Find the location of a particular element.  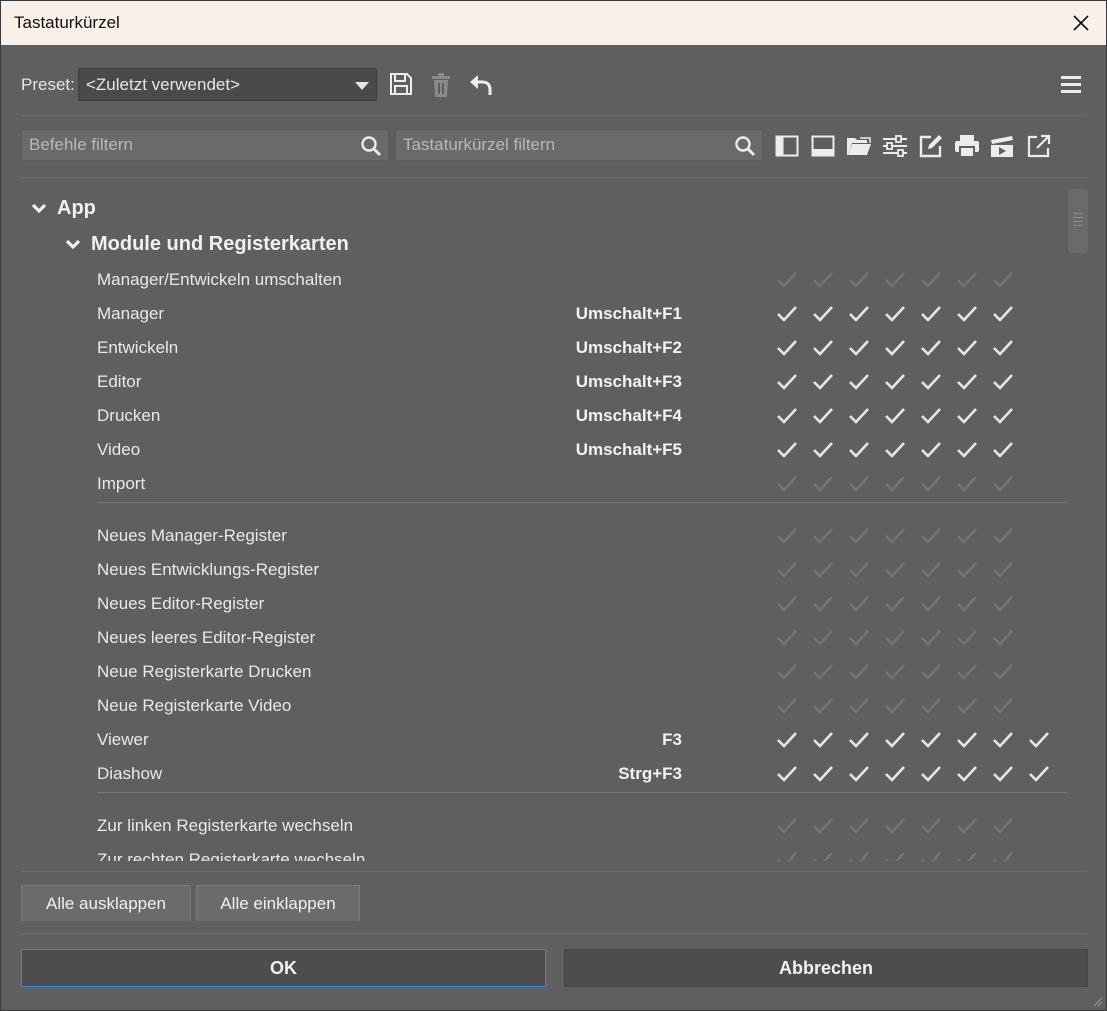

shortcut-row: Video Umschalt+F5 is located at coordinates (582, 450).